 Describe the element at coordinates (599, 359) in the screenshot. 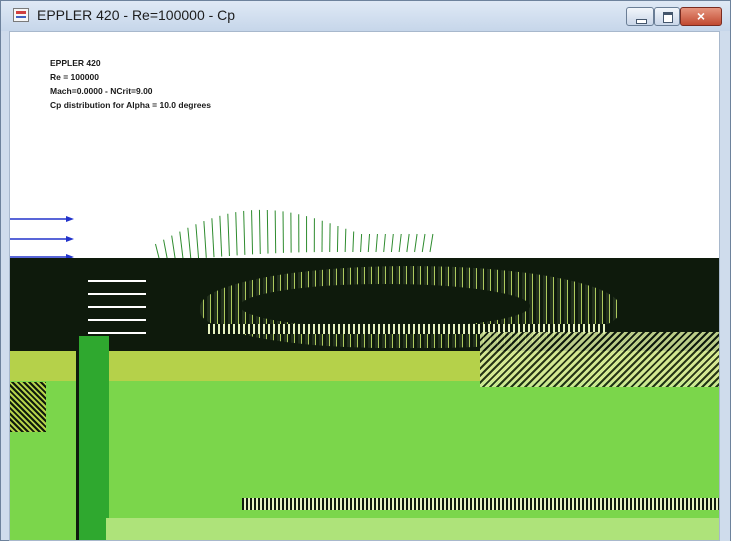

I see `render-artifact-dither-right` at that location.